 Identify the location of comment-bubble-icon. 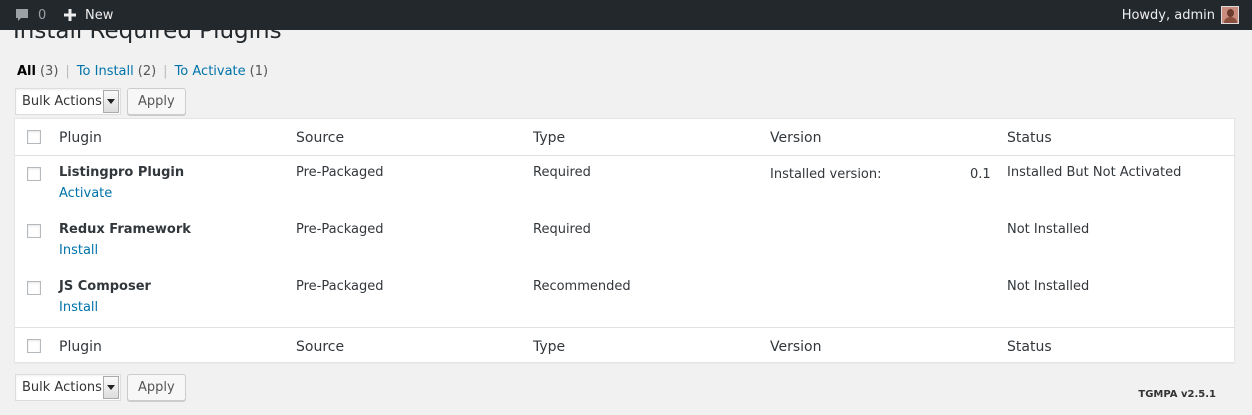
(22, 15).